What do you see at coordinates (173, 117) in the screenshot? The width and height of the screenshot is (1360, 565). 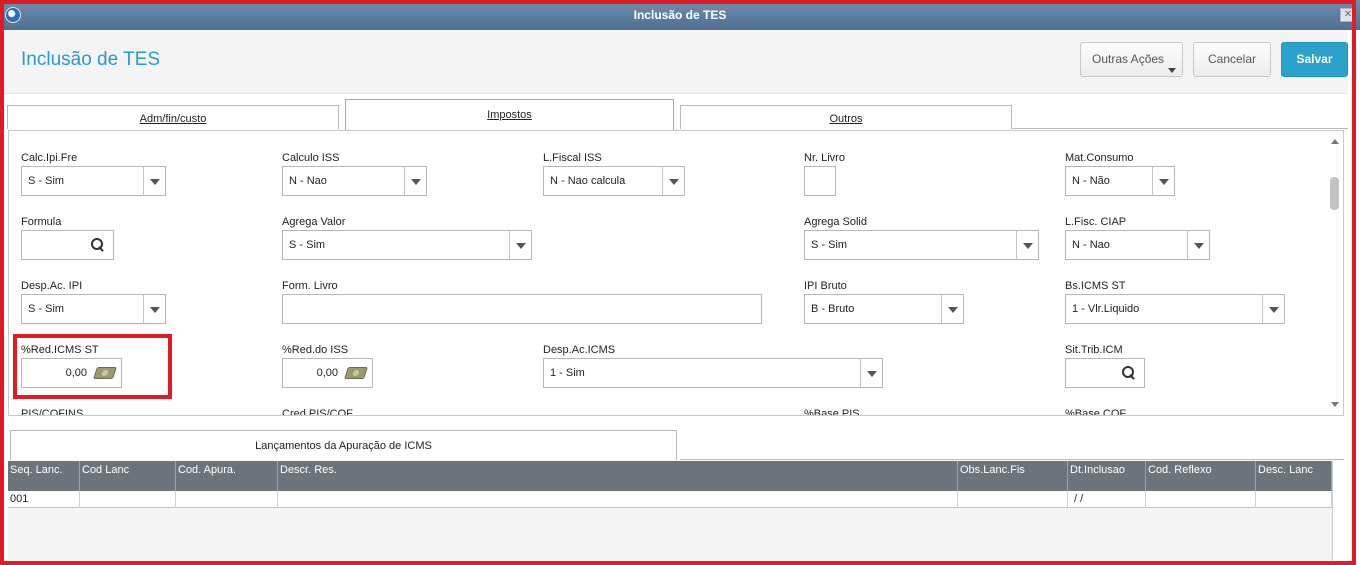 I see `tab-adm-fin-custo: Adm/fin/custo` at bounding box center [173, 117].